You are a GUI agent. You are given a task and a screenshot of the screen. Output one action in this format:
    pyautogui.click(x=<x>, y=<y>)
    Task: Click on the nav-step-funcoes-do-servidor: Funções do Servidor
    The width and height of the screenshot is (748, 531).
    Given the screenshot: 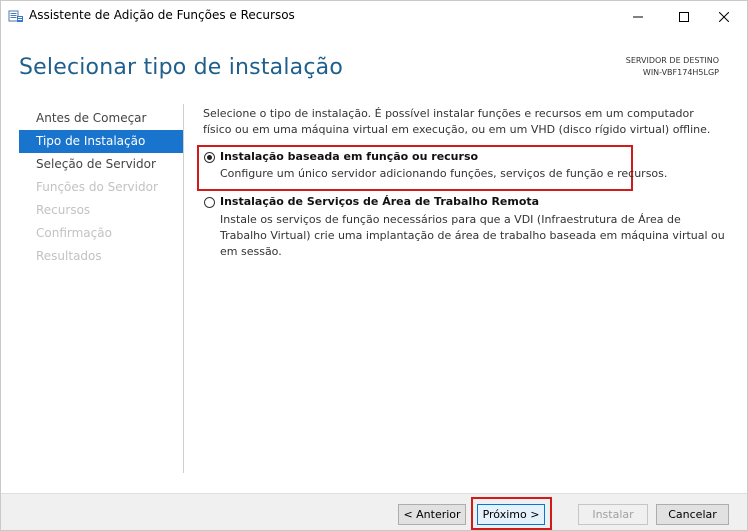 What is the action you would take?
    pyautogui.click(x=97, y=187)
    